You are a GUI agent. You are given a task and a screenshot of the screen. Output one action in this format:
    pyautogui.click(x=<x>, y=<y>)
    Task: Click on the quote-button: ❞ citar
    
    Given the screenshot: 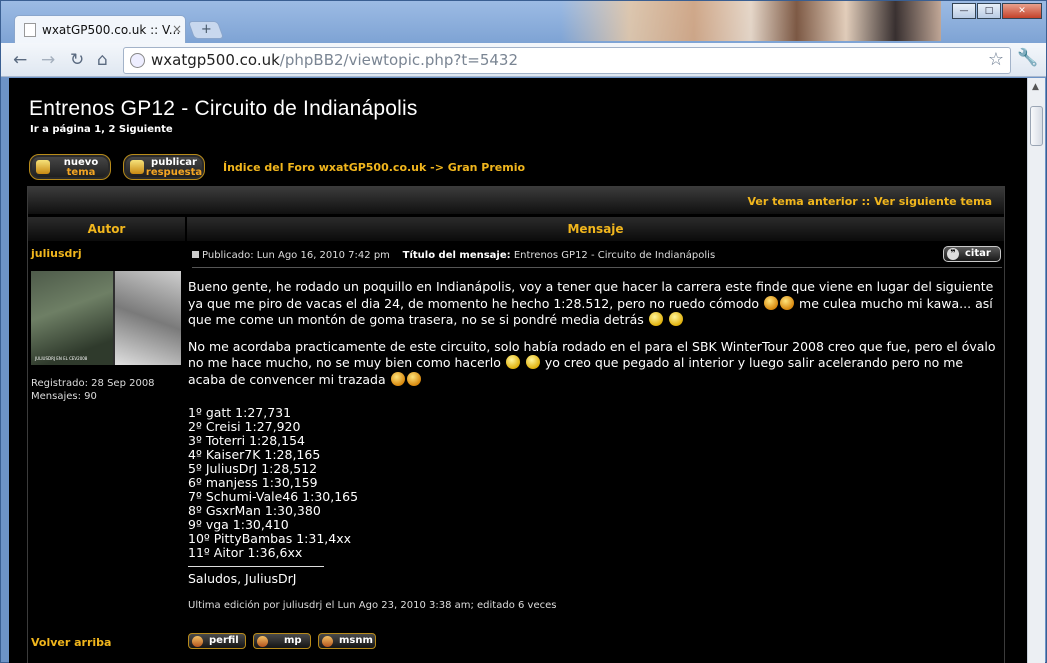 What is the action you would take?
    pyautogui.click(x=972, y=254)
    